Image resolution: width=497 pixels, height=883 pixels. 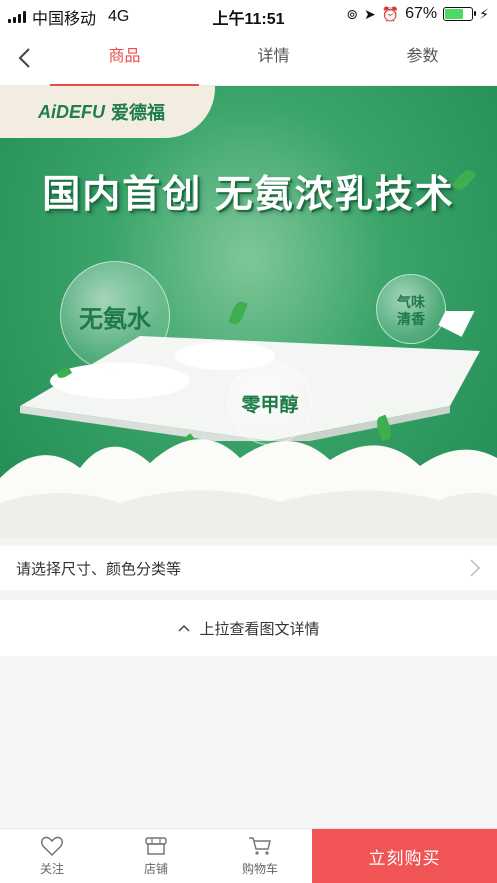 What do you see at coordinates (51, 869) in the screenshot?
I see `follow-label: 关注` at bounding box center [51, 869].